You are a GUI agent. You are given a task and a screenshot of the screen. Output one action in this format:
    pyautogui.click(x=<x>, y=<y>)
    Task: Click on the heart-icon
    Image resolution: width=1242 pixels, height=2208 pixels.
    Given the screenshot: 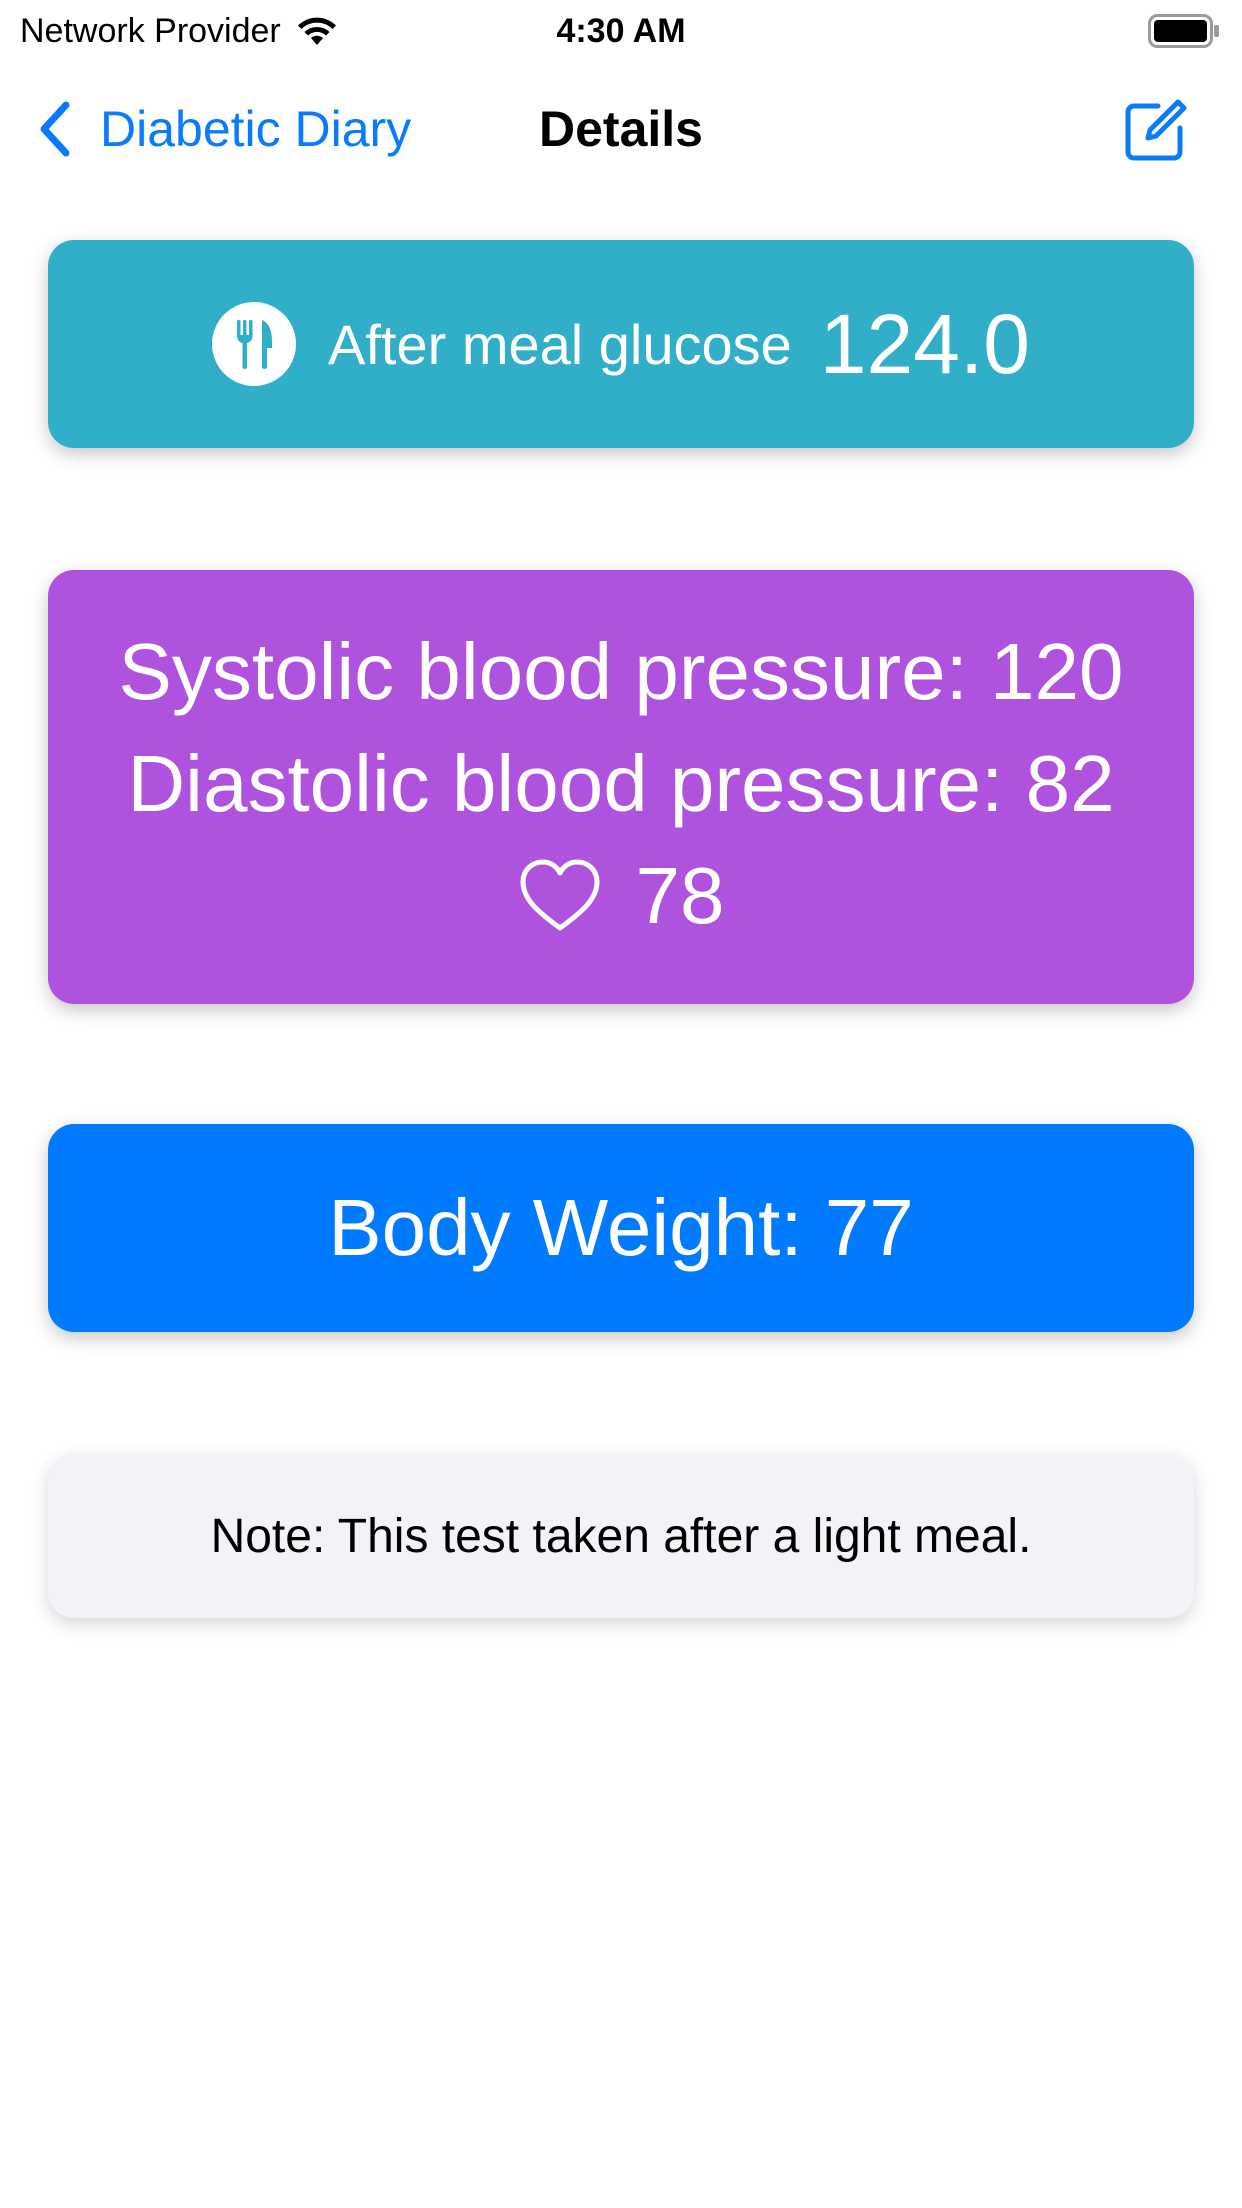 What is the action you would take?
    pyautogui.click(x=559, y=895)
    